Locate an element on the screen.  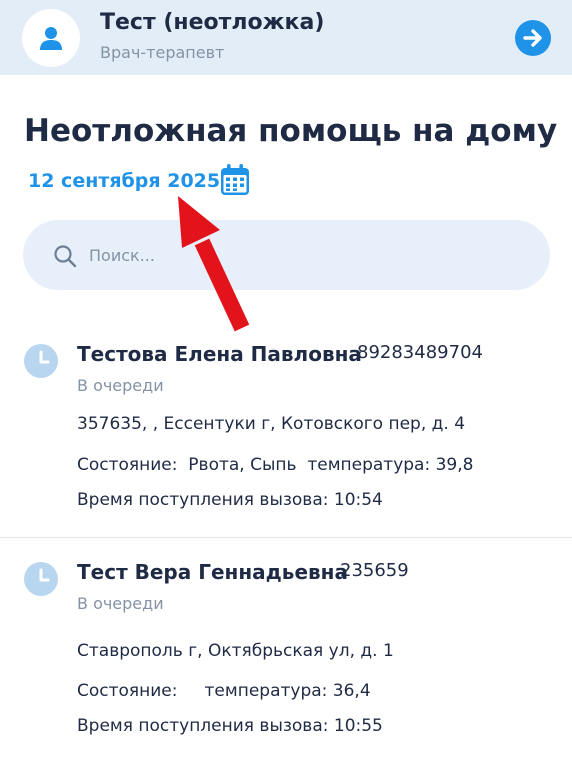
date-selector: 12 сентября 2025 is located at coordinates (124, 181).